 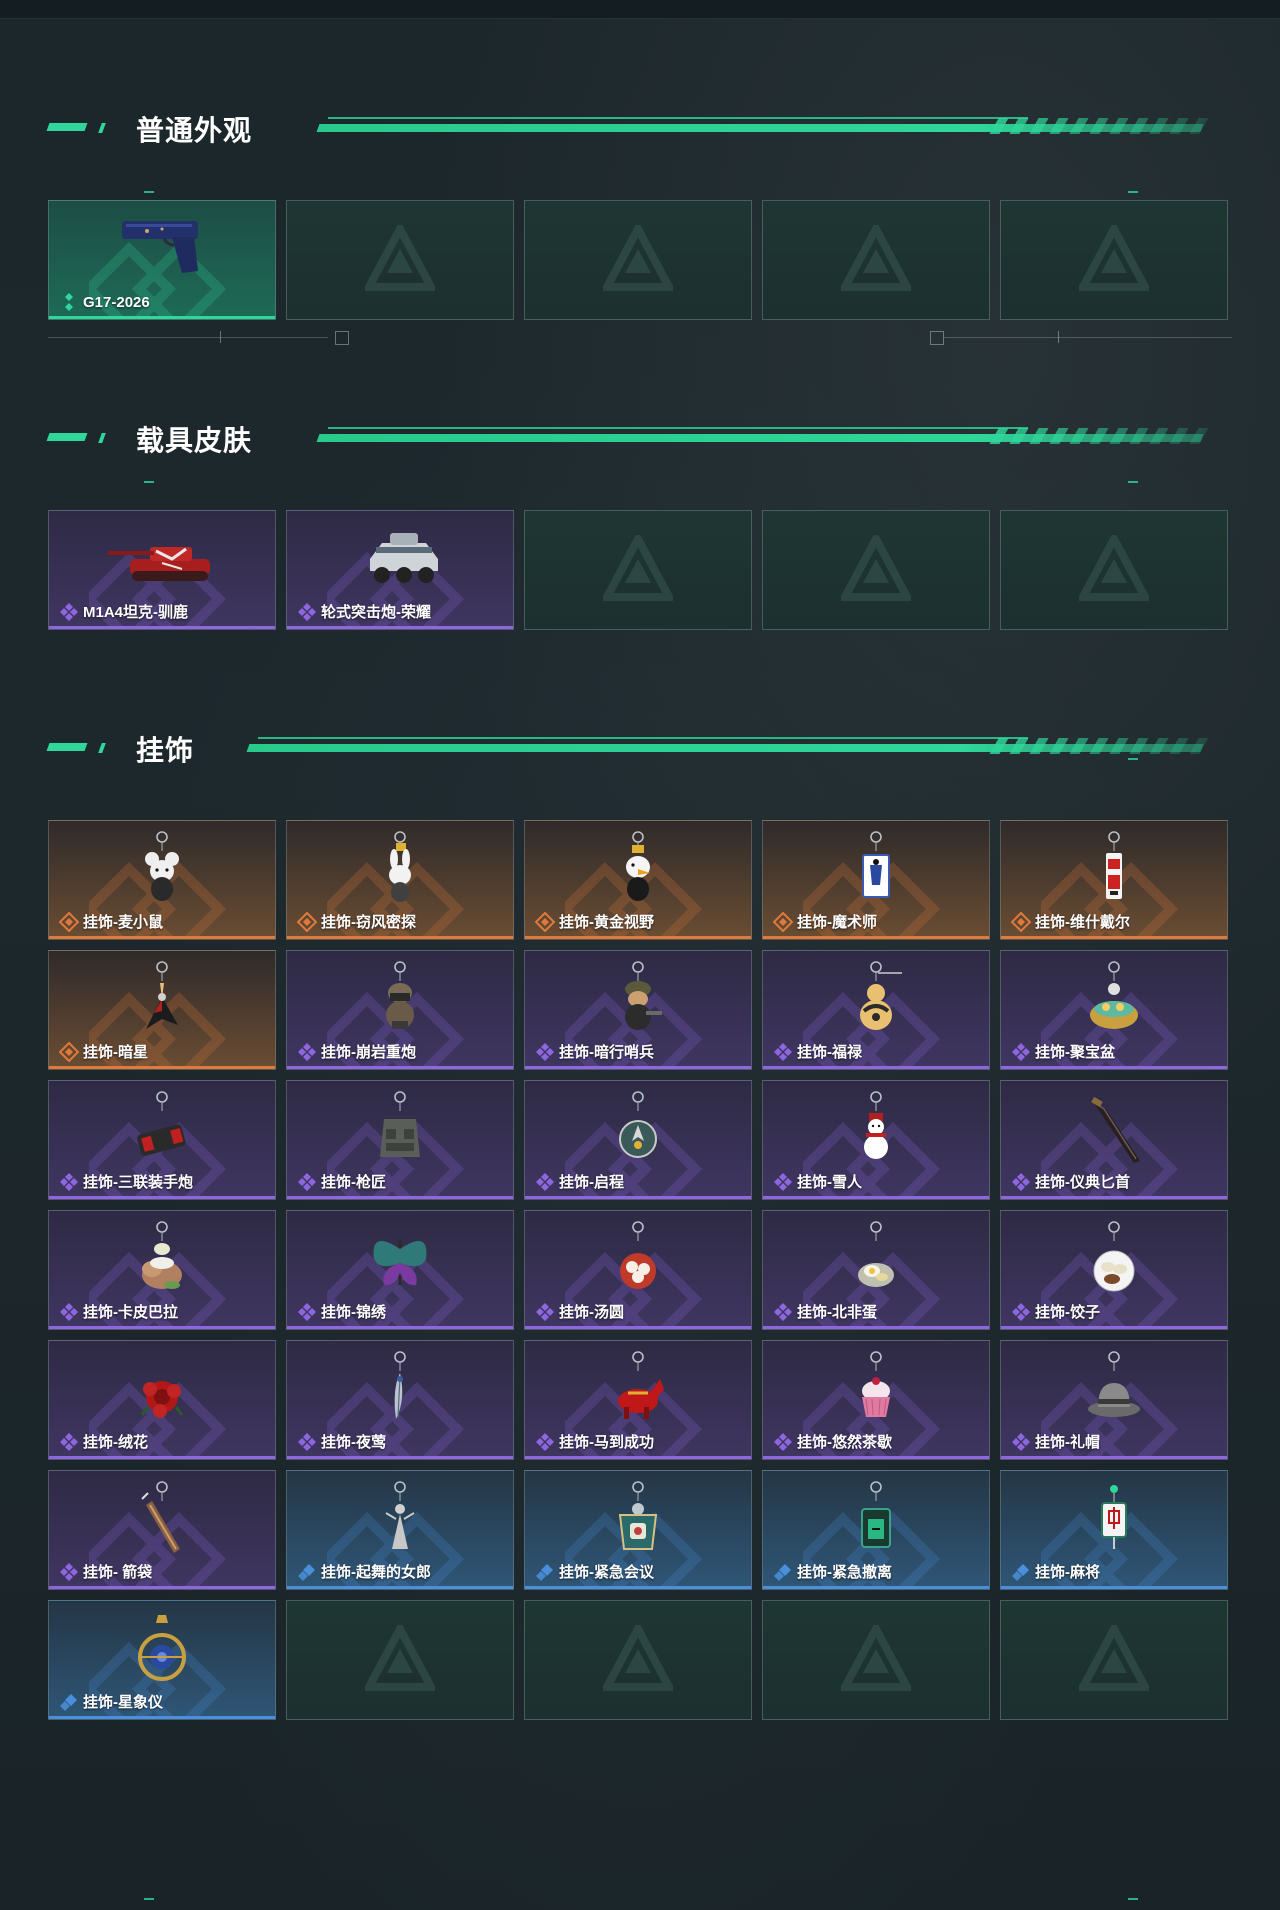 I want to click on item-label: M1A4坦克-驯鹿, so click(x=123, y=611).